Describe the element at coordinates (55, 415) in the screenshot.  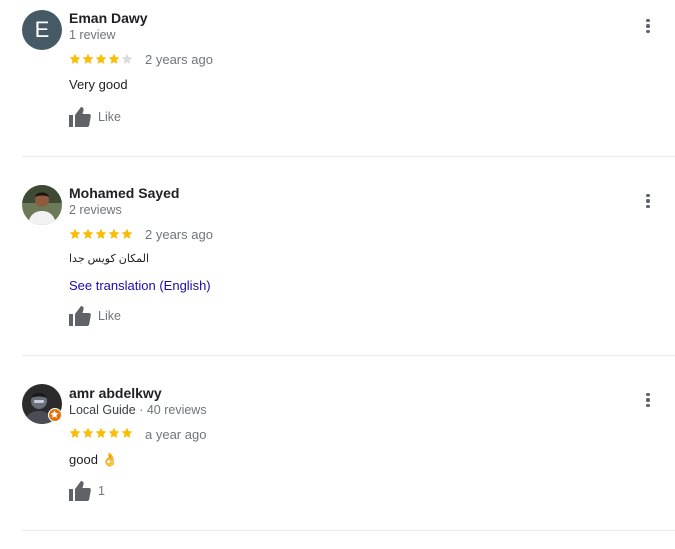
I see `local-guide-badge-icon` at that location.